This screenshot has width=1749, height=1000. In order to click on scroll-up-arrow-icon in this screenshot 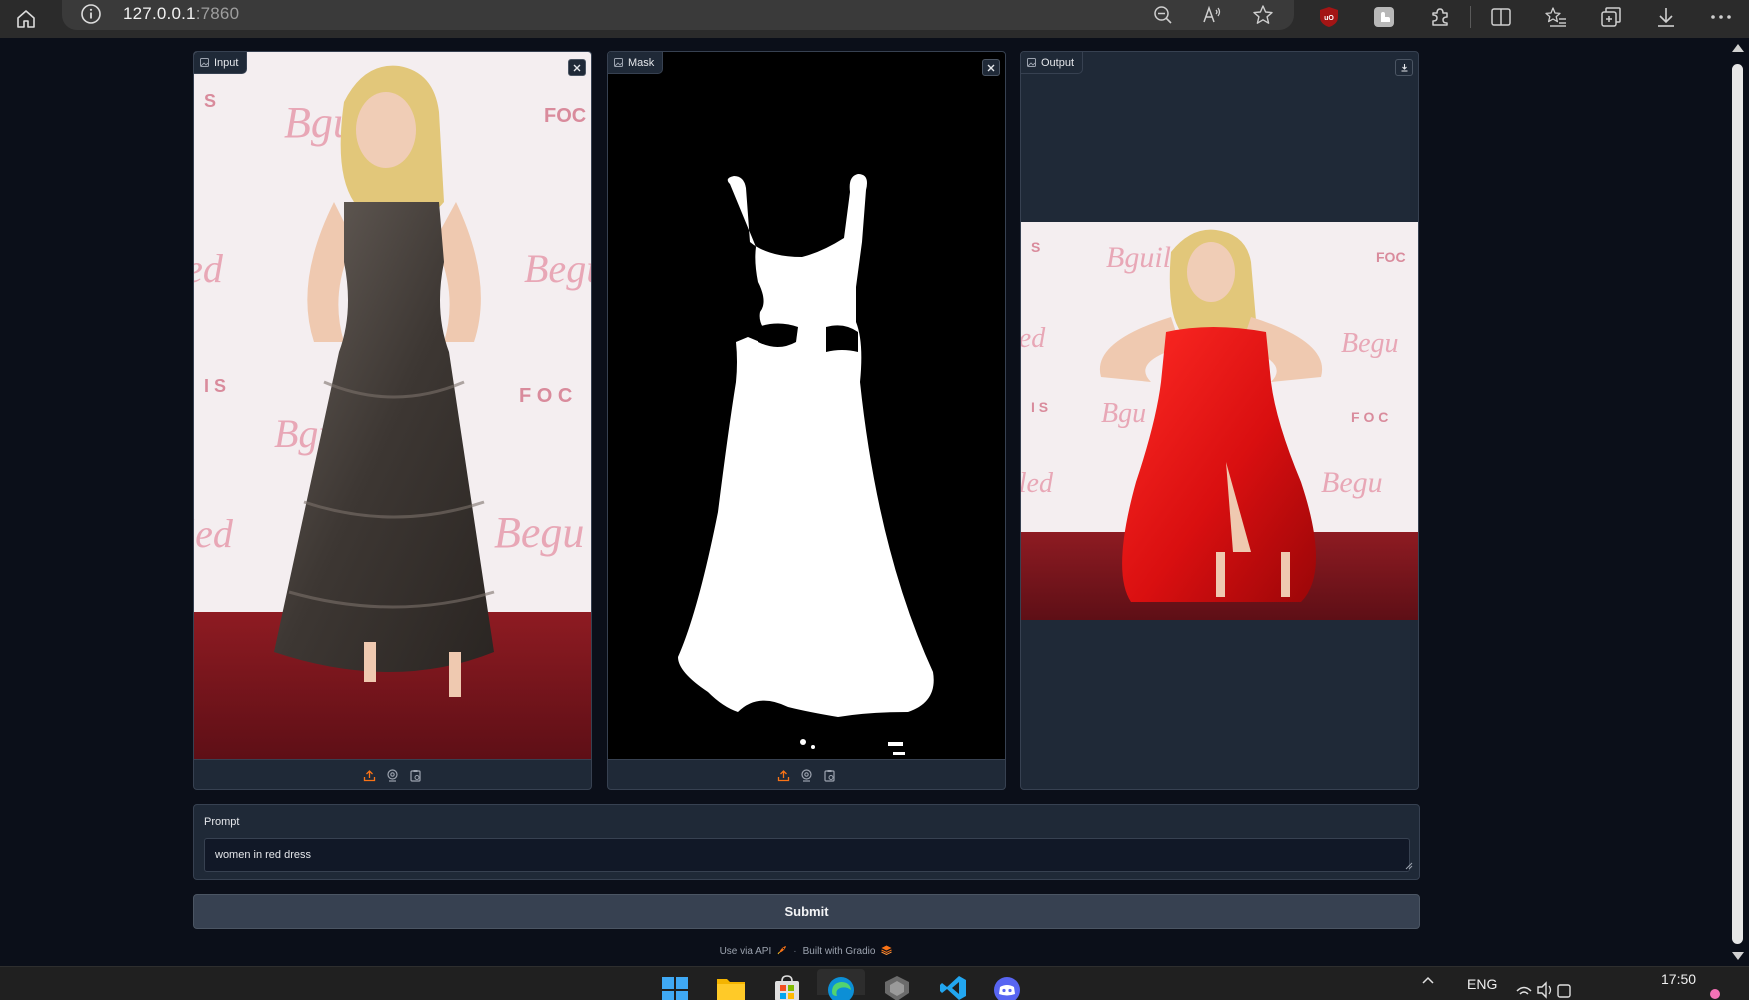, I will do `click(1738, 48)`.